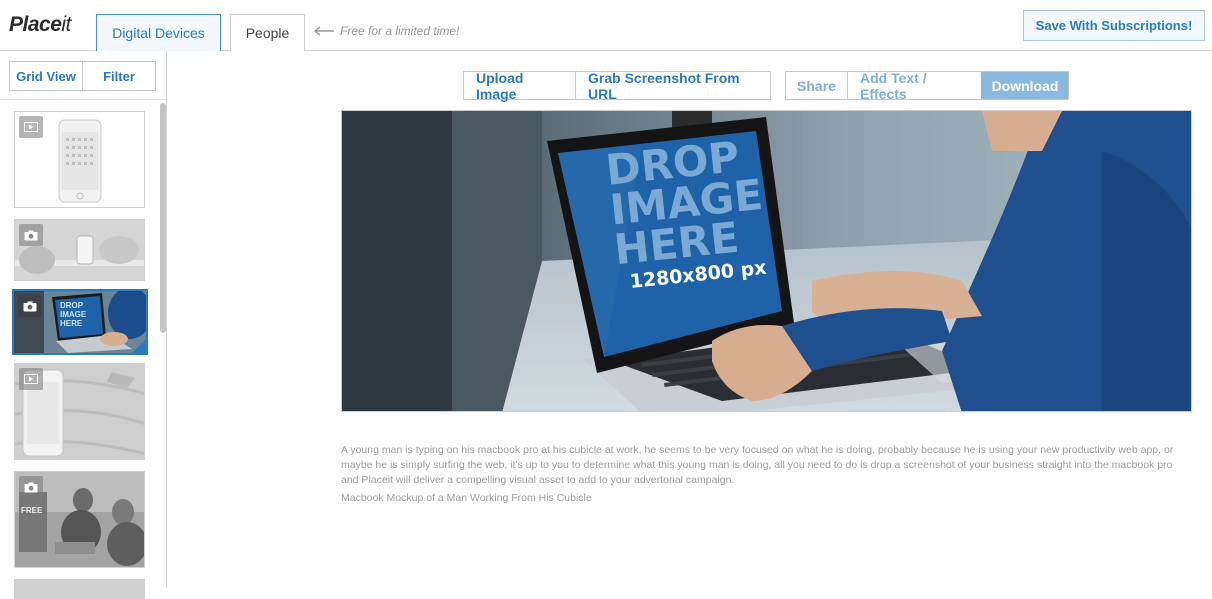 The image size is (1212, 599). What do you see at coordinates (79, 519) in the screenshot?
I see `thumbnail-office-people: FREE` at bounding box center [79, 519].